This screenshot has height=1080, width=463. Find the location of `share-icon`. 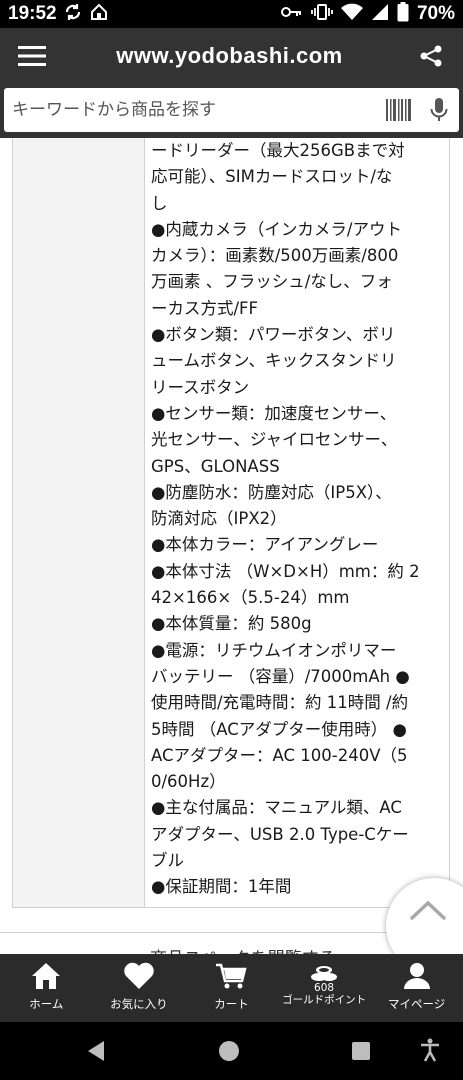

share-icon is located at coordinates (431, 56).